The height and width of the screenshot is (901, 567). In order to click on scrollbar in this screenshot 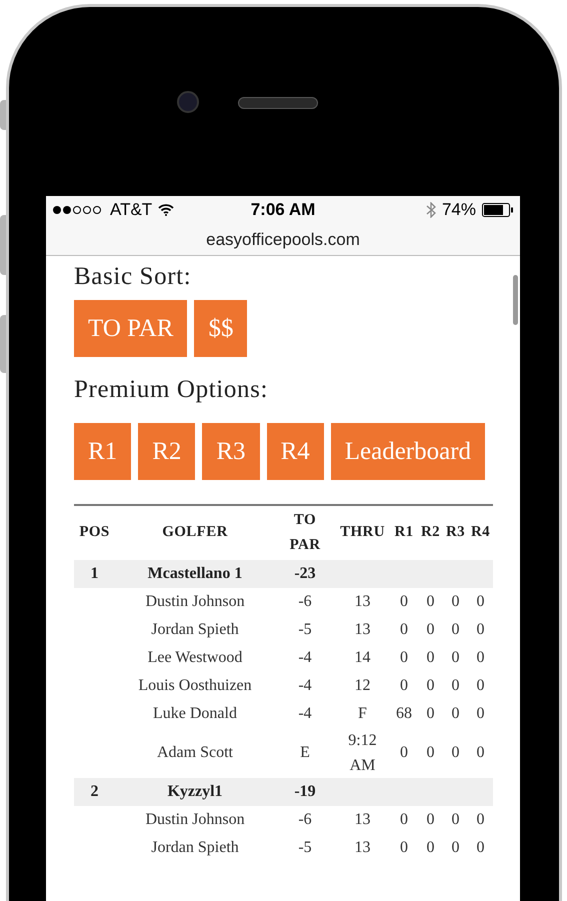, I will do `click(515, 300)`.